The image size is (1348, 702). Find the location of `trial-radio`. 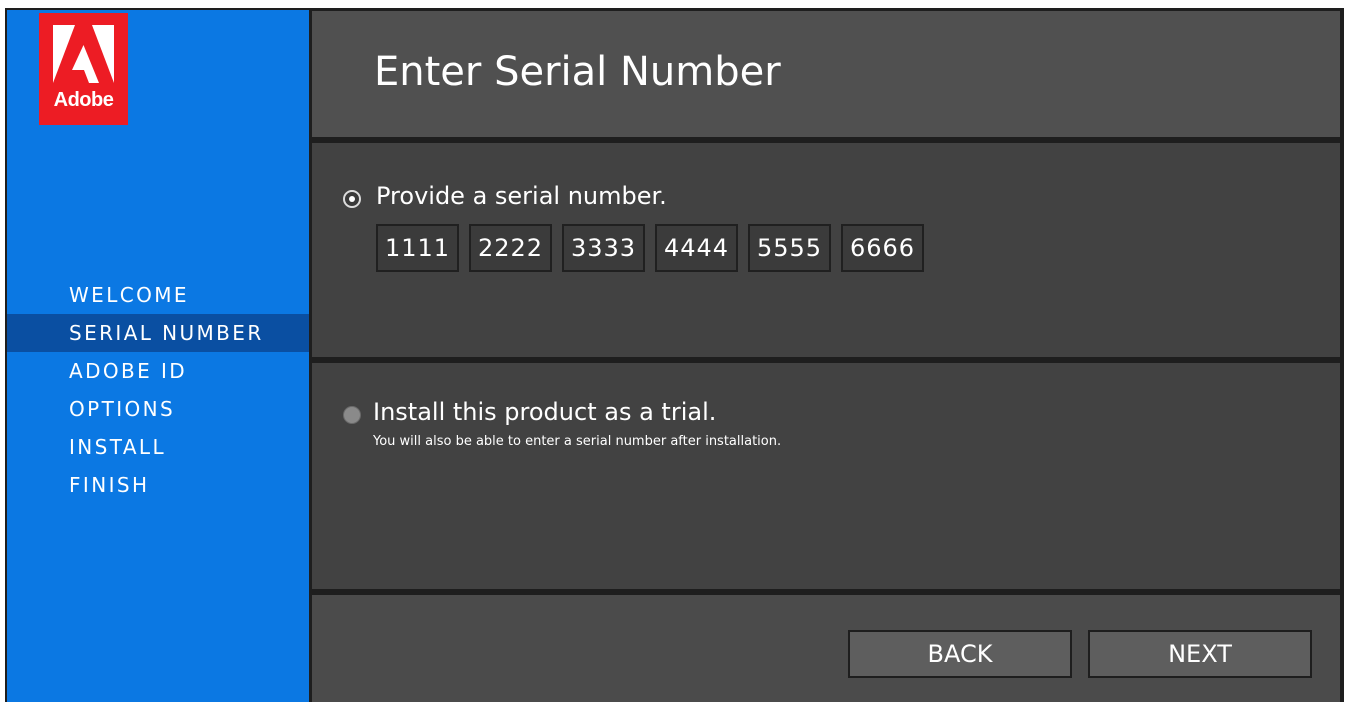

trial-radio is located at coordinates (352, 415).